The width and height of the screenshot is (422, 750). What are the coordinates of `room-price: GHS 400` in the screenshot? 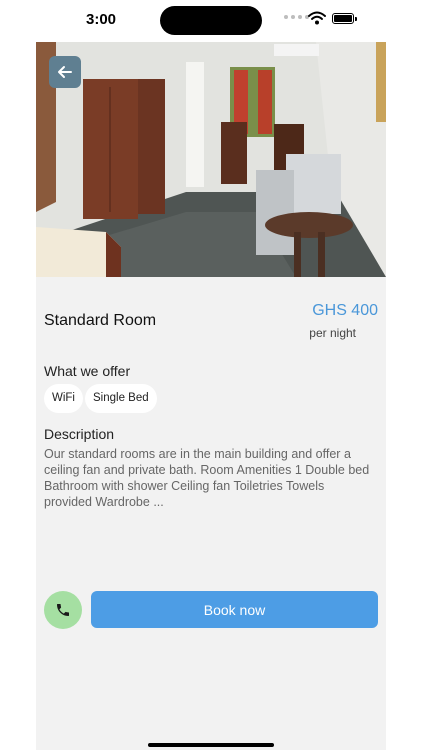 It's located at (345, 310).